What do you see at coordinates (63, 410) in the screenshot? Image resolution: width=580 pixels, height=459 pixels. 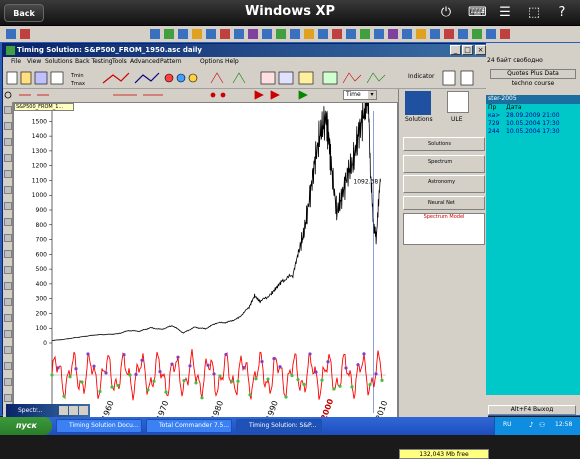 I see `minimize-button` at bounding box center [63, 410].